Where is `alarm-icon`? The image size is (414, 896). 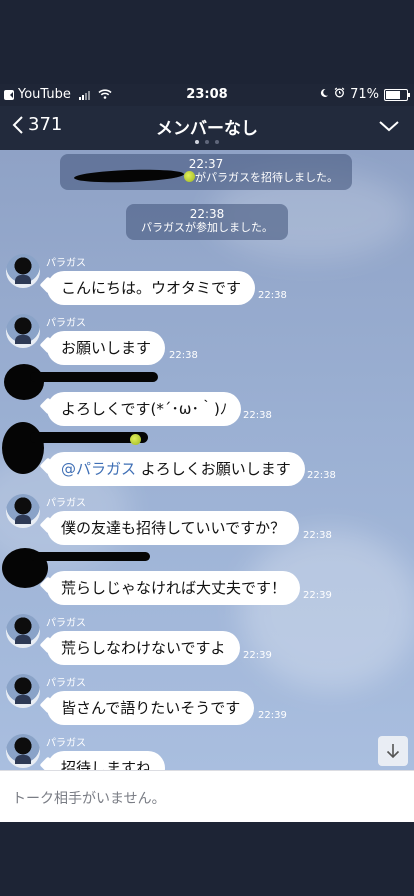 alarm-icon is located at coordinates (339, 94).